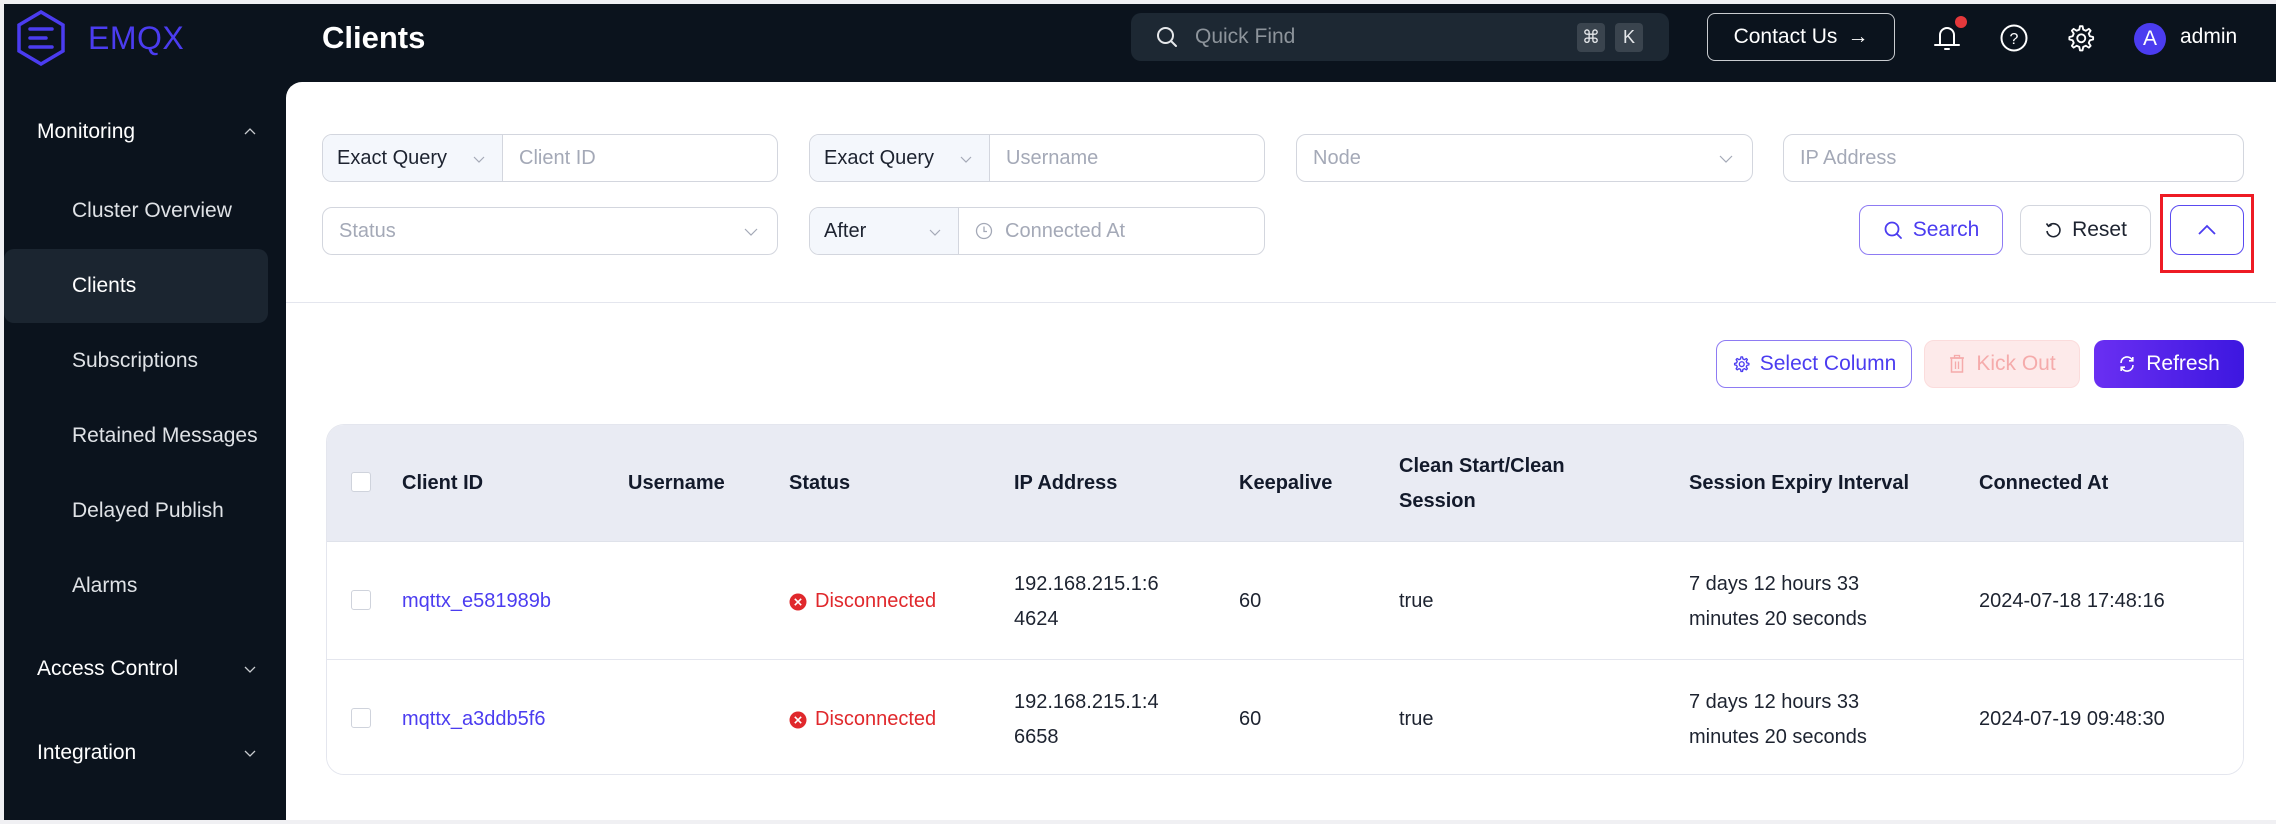  What do you see at coordinates (100, 38) in the screenshot?
I see `logo: EMQX` at bounding box center [100, 38].